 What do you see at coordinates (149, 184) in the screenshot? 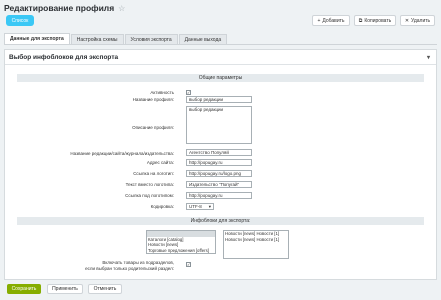
I see `logo-text-label: Текст вместо логотипа:` at bounding box center [149, 184].